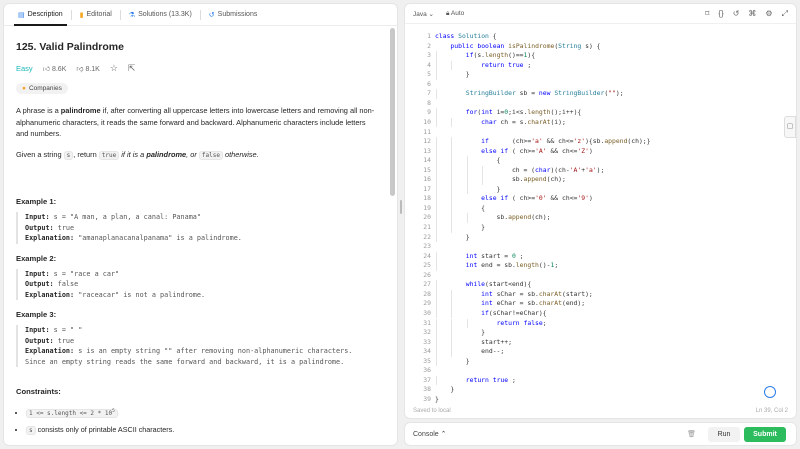 This screenshot has width=800, height=449. What do you see at coordinates (132, 68) in the screenshot?
I see `share-icon: ⇱` at bounding box center [132, 68].